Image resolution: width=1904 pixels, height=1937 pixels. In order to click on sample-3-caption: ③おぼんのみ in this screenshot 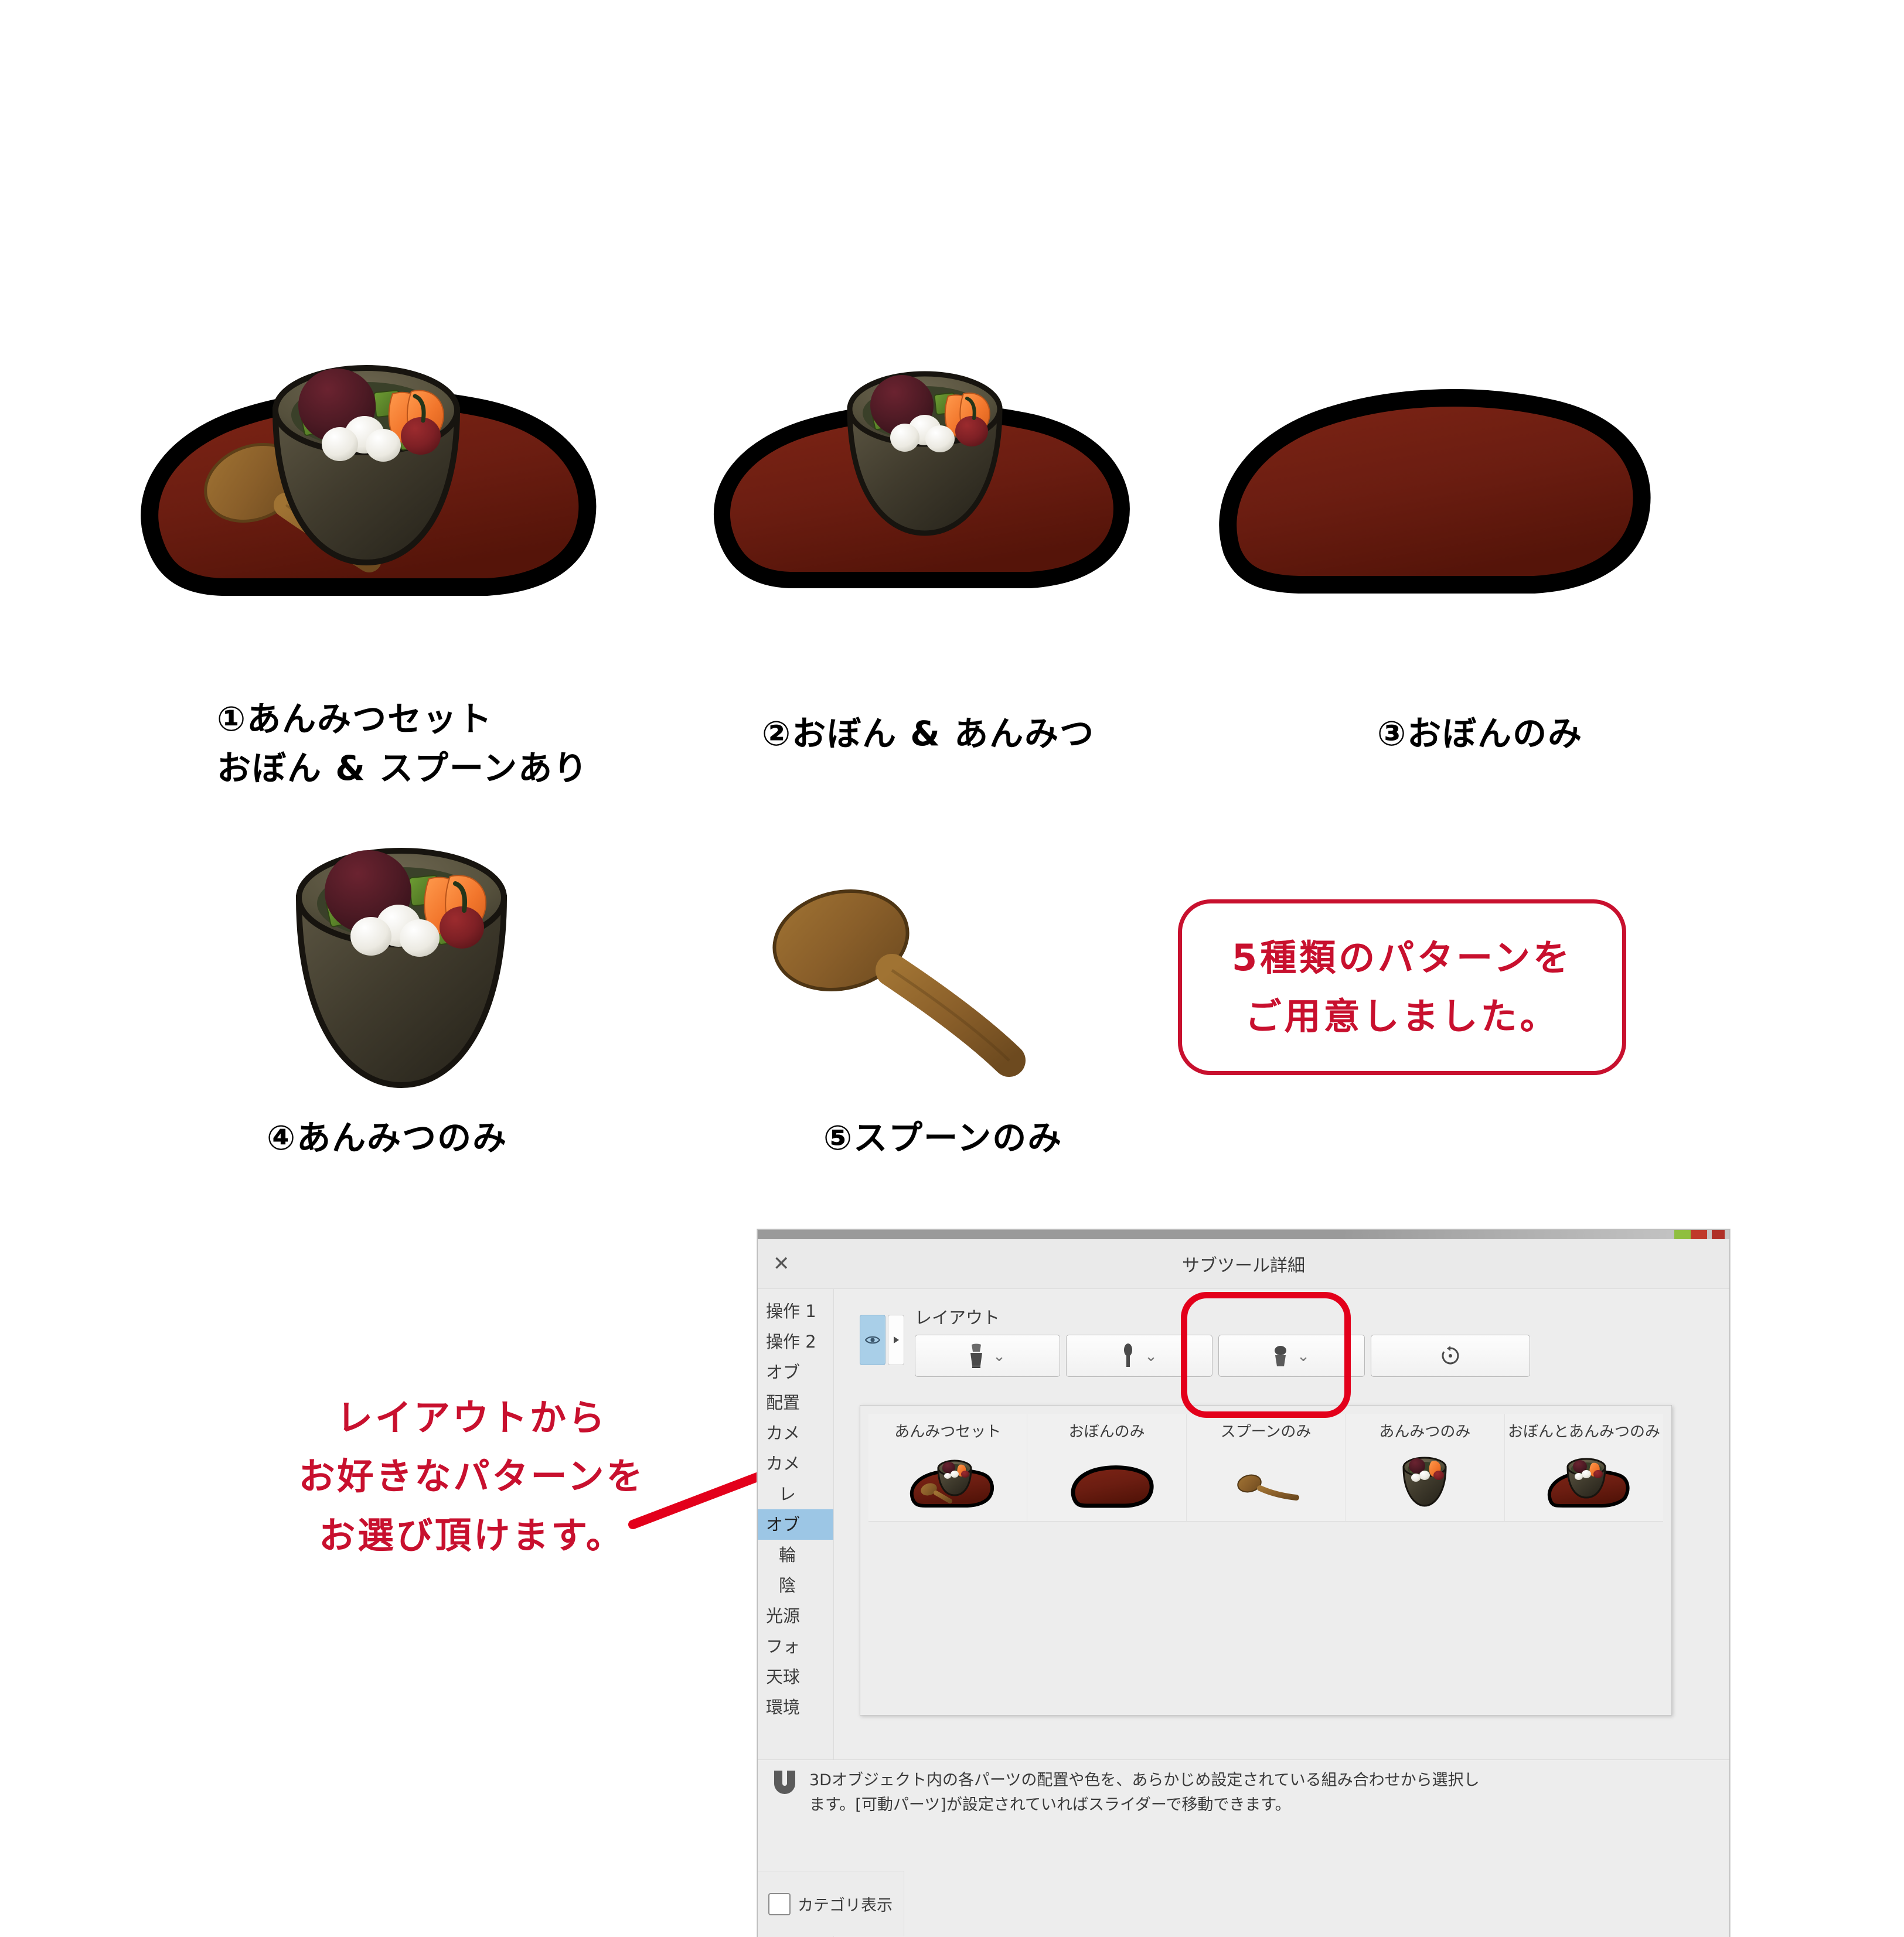, I will do `click(1480, 733)`.